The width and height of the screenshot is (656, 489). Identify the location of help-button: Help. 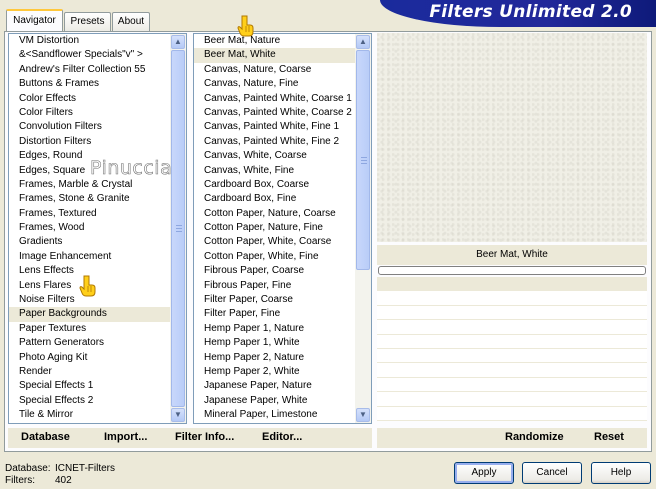
(621, 473).